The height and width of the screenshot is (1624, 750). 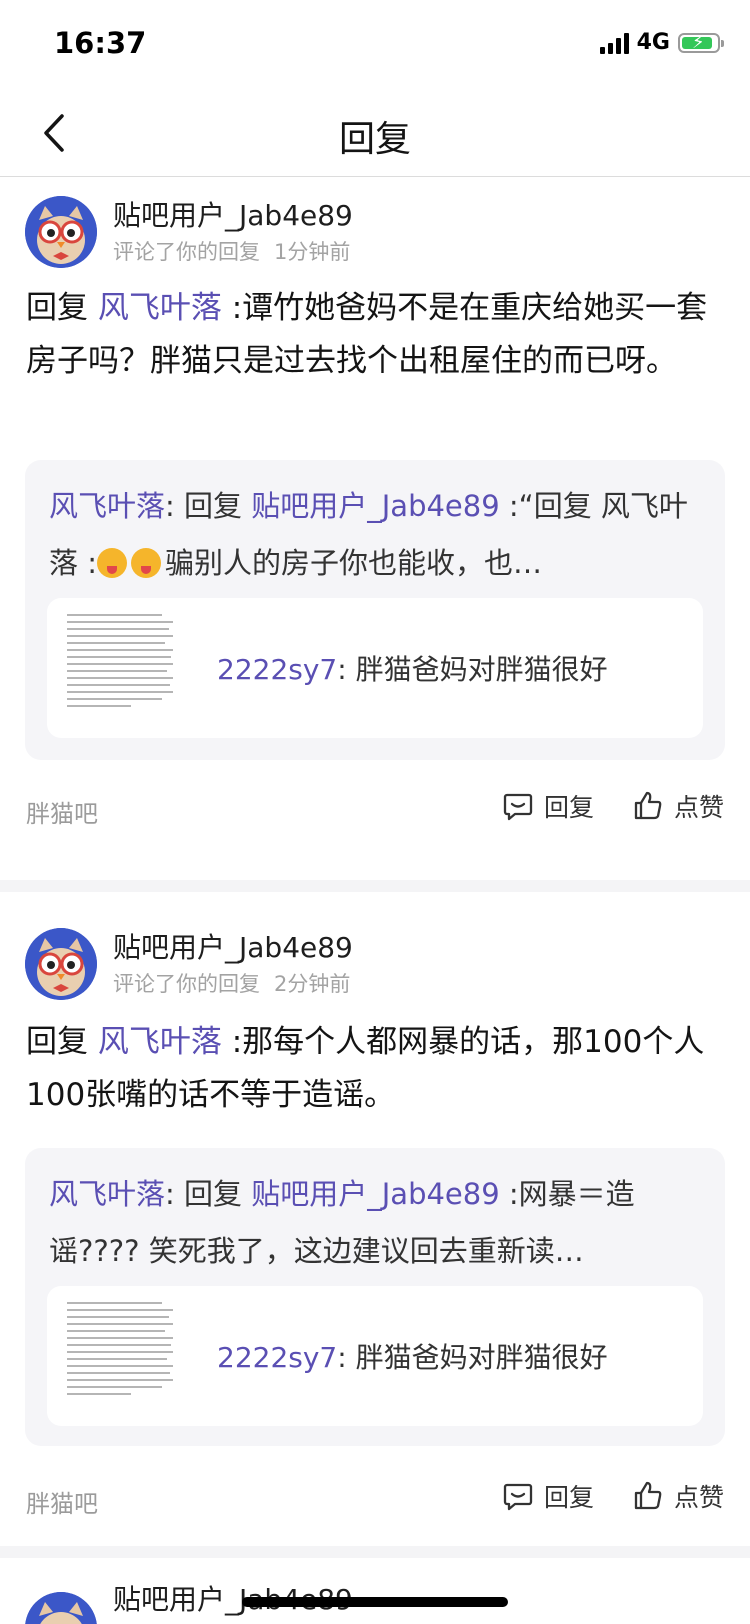 What do you see at coordinates (375, 1602) in the screenshot?
I see `home-indicator` at bounding box center [375, 1602].